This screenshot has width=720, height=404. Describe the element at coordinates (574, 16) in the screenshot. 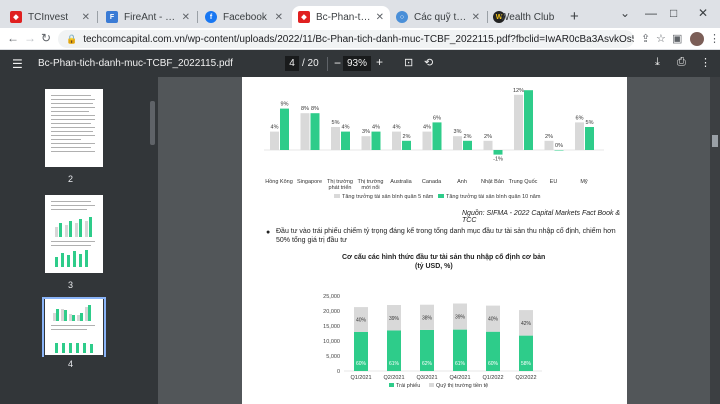

I see `new-tab-button: +` at that location.